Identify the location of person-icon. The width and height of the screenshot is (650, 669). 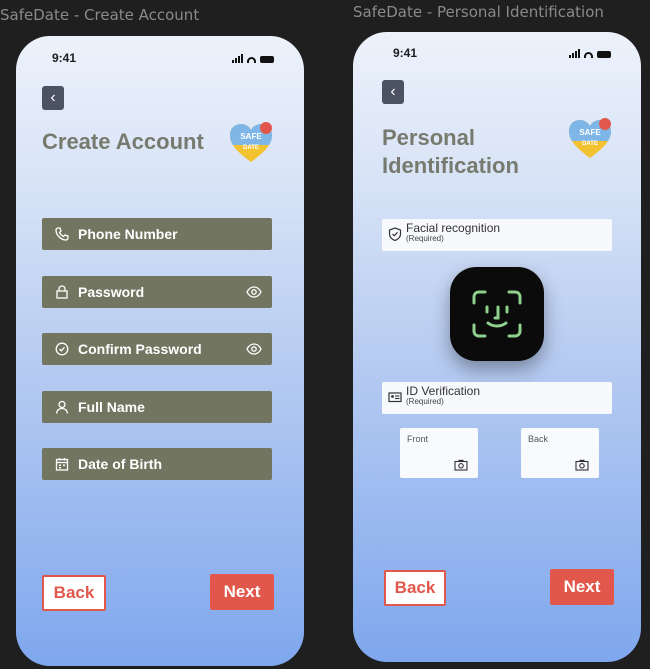
(62, 407).